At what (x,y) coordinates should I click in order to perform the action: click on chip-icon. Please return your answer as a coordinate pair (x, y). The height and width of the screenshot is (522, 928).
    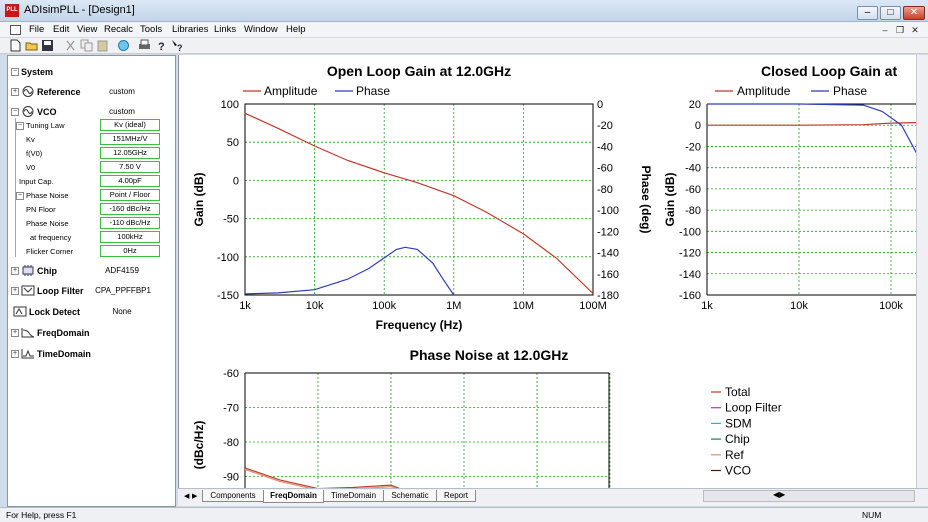
    Looking at the image, I should click on (28, 270).